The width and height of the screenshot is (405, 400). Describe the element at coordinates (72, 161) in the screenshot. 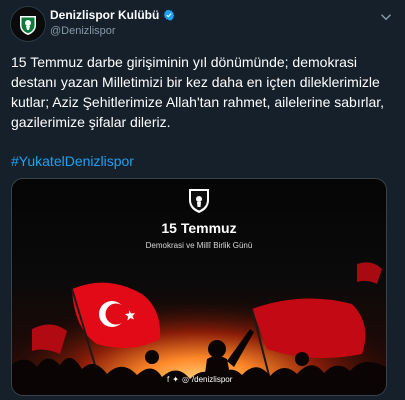

I see `hashtag-link: #YukatelDenizlispor` at that location.